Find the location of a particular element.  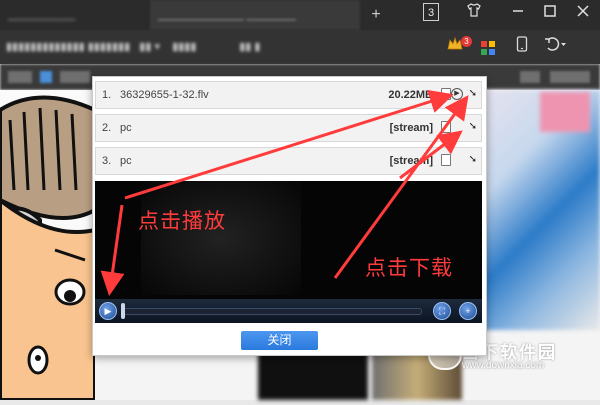

item-name: 36329655-1-32.flv is located at coordinates (164, 95).